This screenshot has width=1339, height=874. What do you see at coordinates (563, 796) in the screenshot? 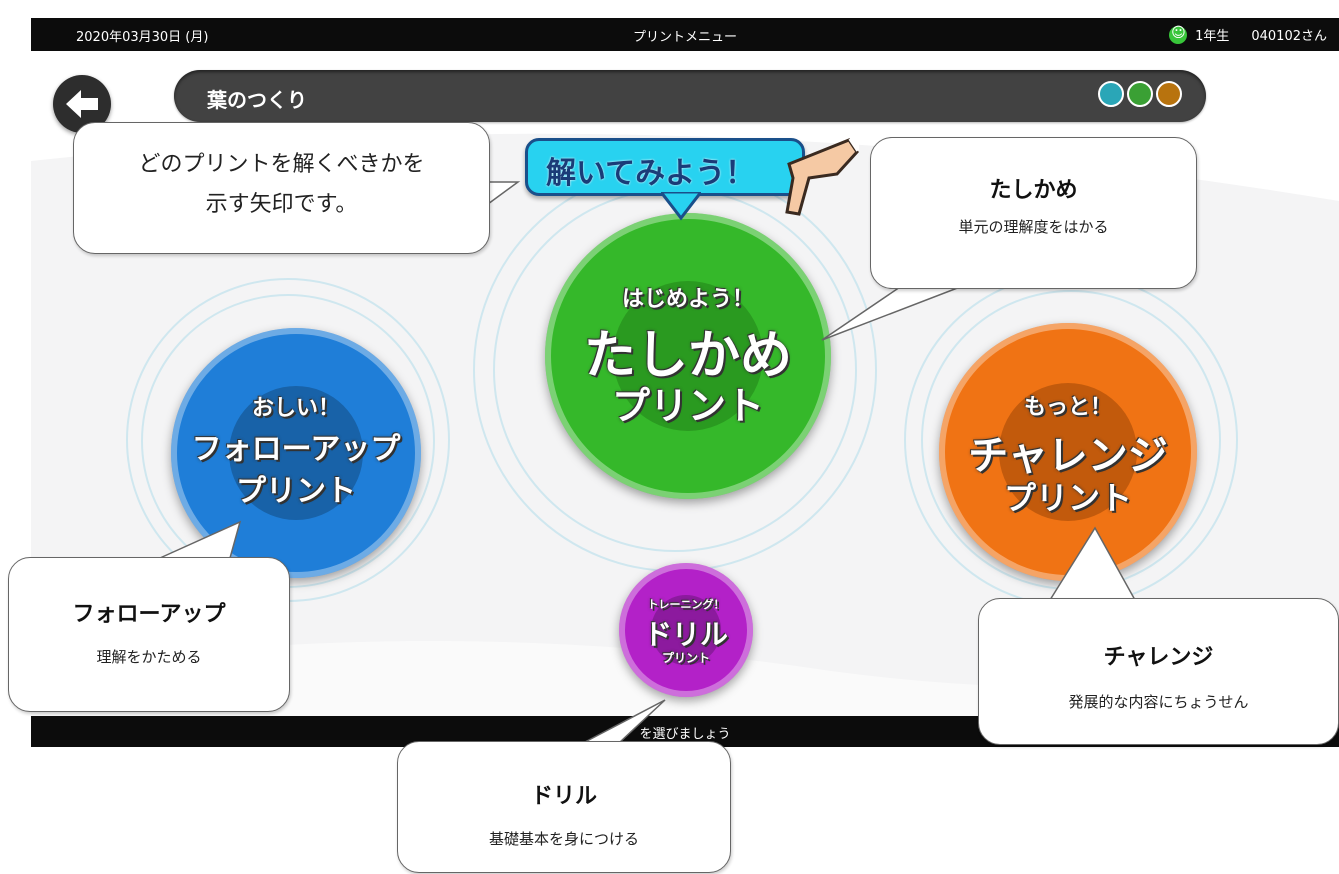
I see `callout-drill-title: ドリル` at bounding box center [563, 796].